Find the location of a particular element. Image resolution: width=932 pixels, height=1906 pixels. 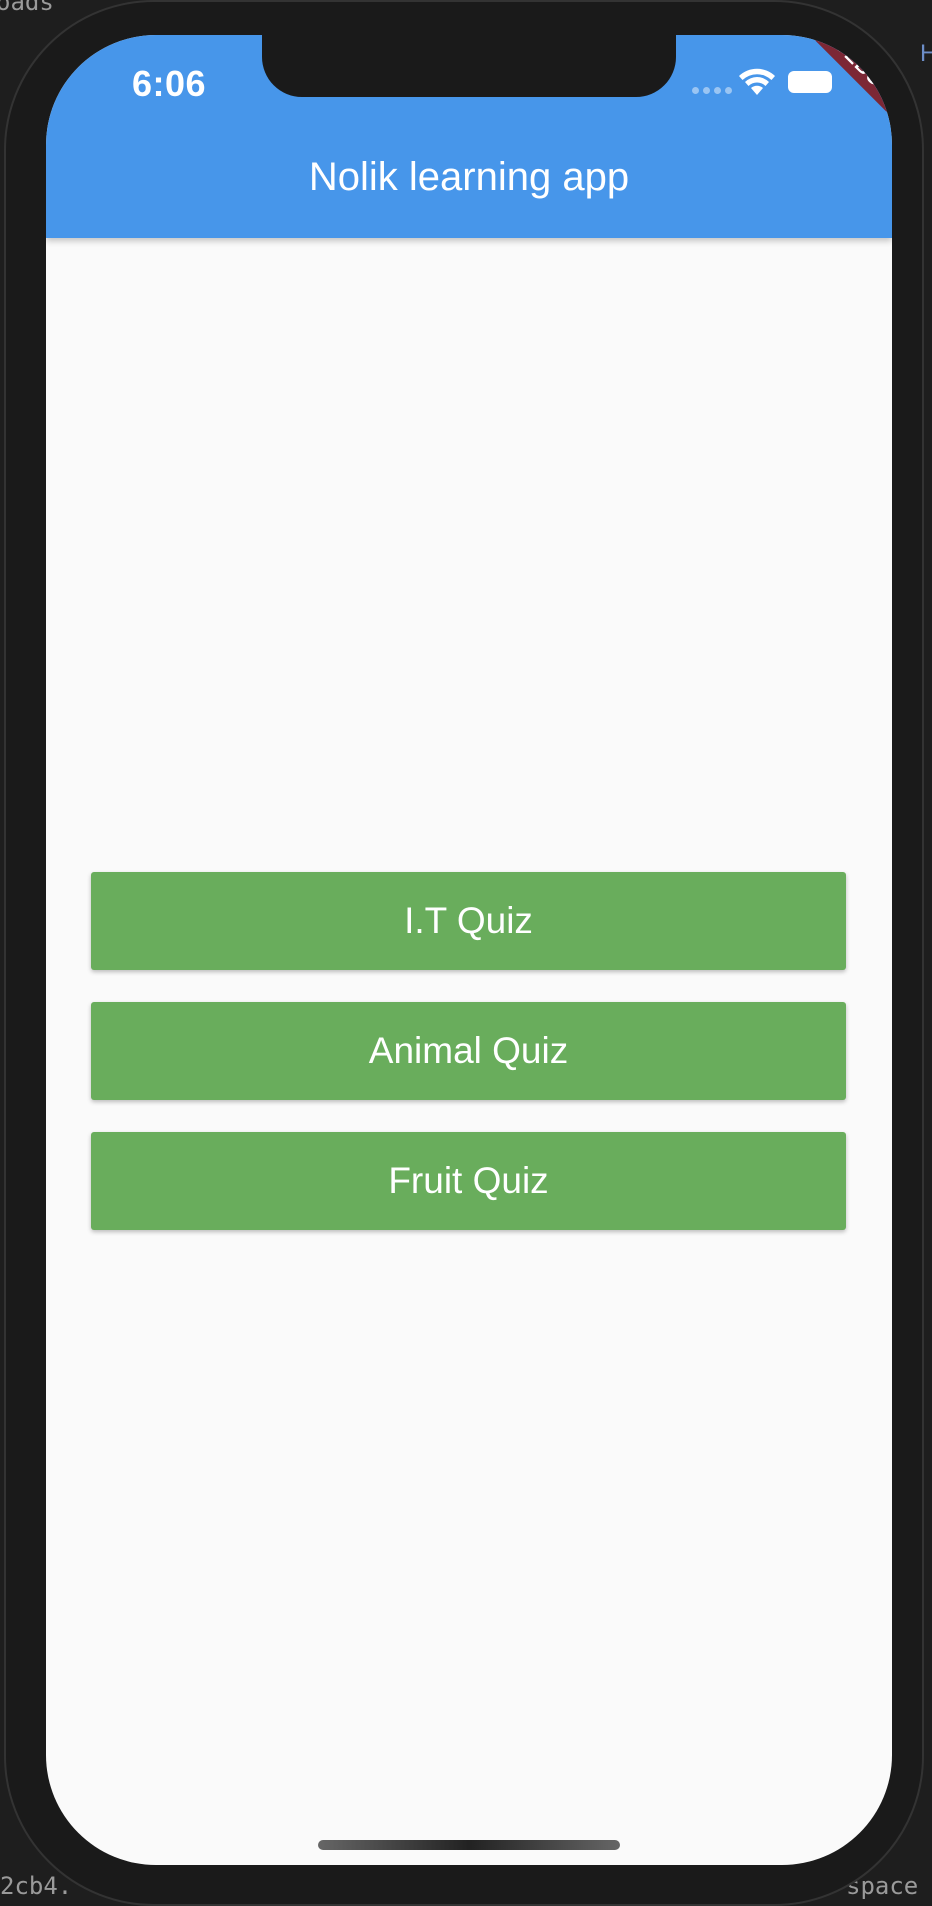

status-time: 6:06 is located at coordinates (169, 83).